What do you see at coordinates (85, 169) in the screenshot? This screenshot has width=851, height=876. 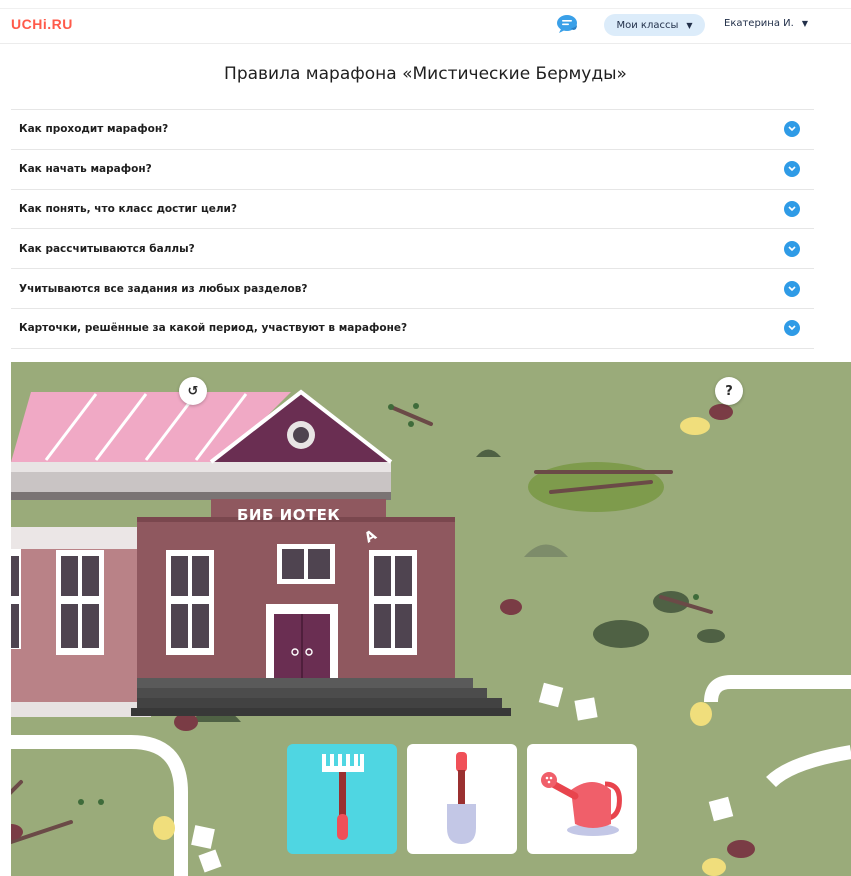 I see `faq-question: Как начать марафон?` at bounding box center [85, 169].